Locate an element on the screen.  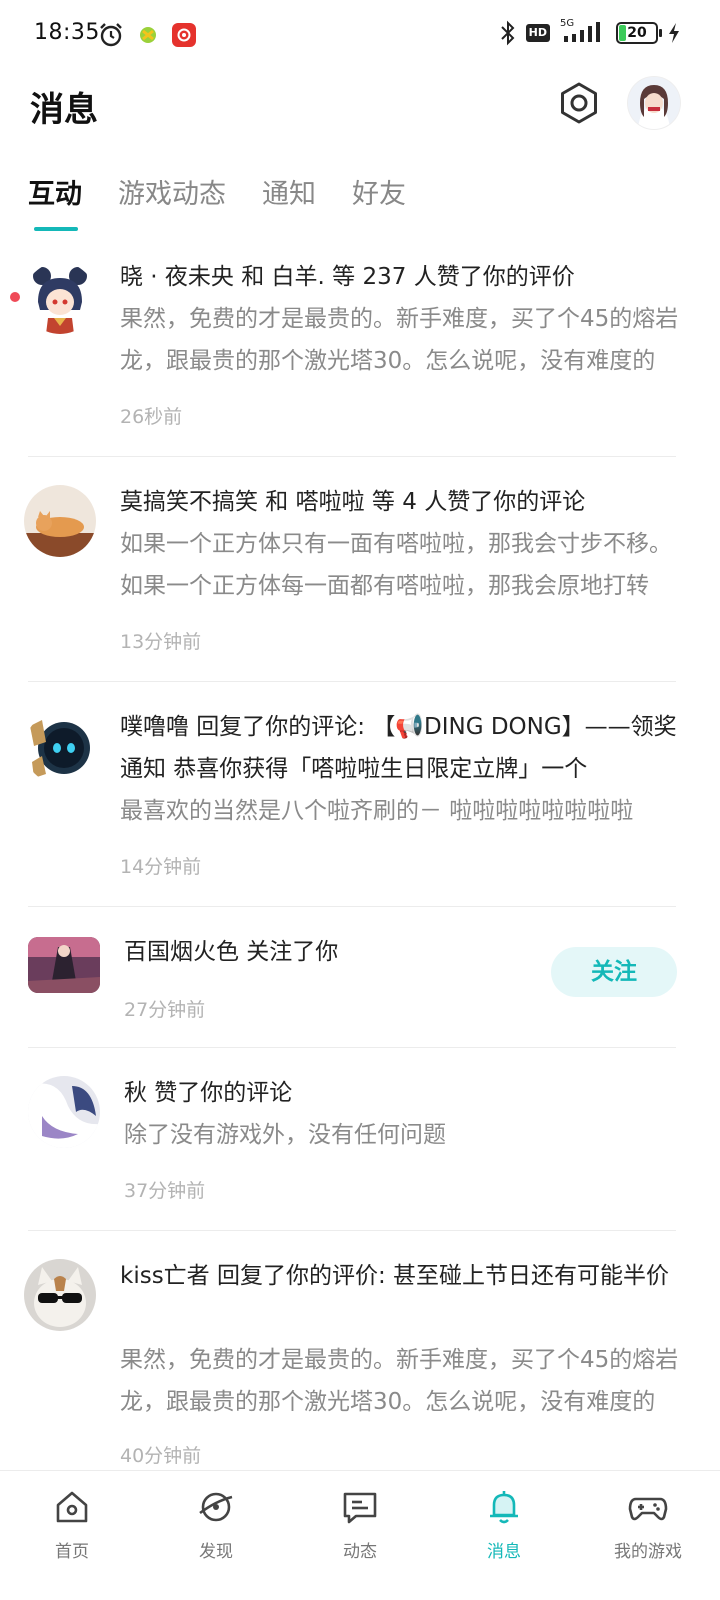
message-time: 27分钟前 is located at coordinates (165, 1010).